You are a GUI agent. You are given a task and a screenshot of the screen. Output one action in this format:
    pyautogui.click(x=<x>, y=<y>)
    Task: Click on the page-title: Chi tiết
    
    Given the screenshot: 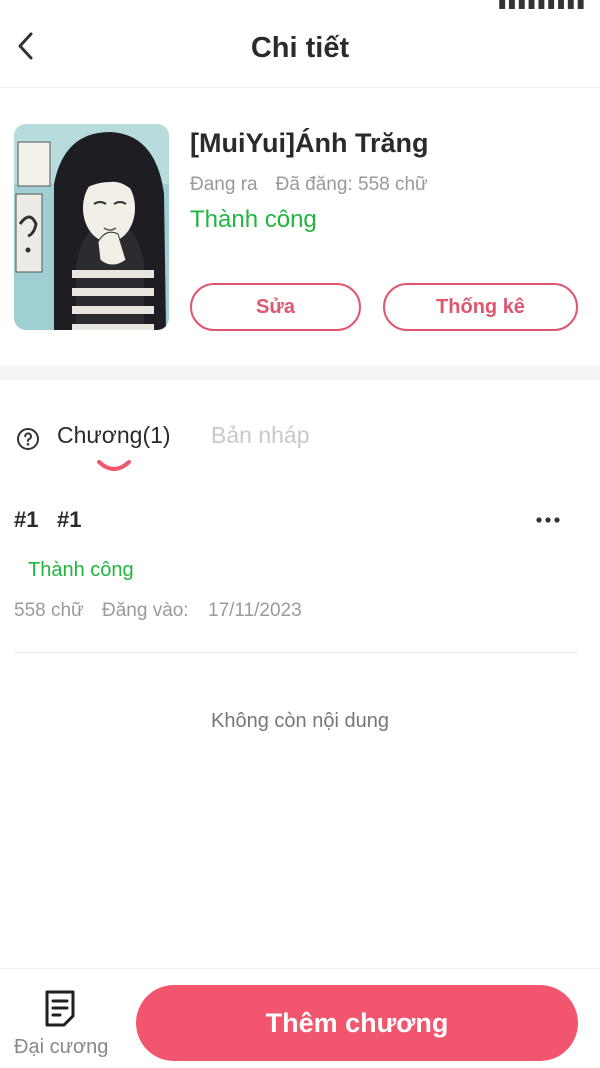 What is the action you would take?
    pyautogui.click(x=300, y=48)
    